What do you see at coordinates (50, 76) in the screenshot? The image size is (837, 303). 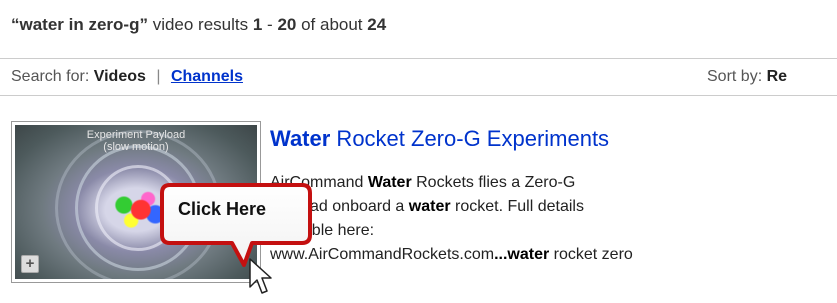 I see `search-for-label: Search for:` at bounding box center [50, 76].